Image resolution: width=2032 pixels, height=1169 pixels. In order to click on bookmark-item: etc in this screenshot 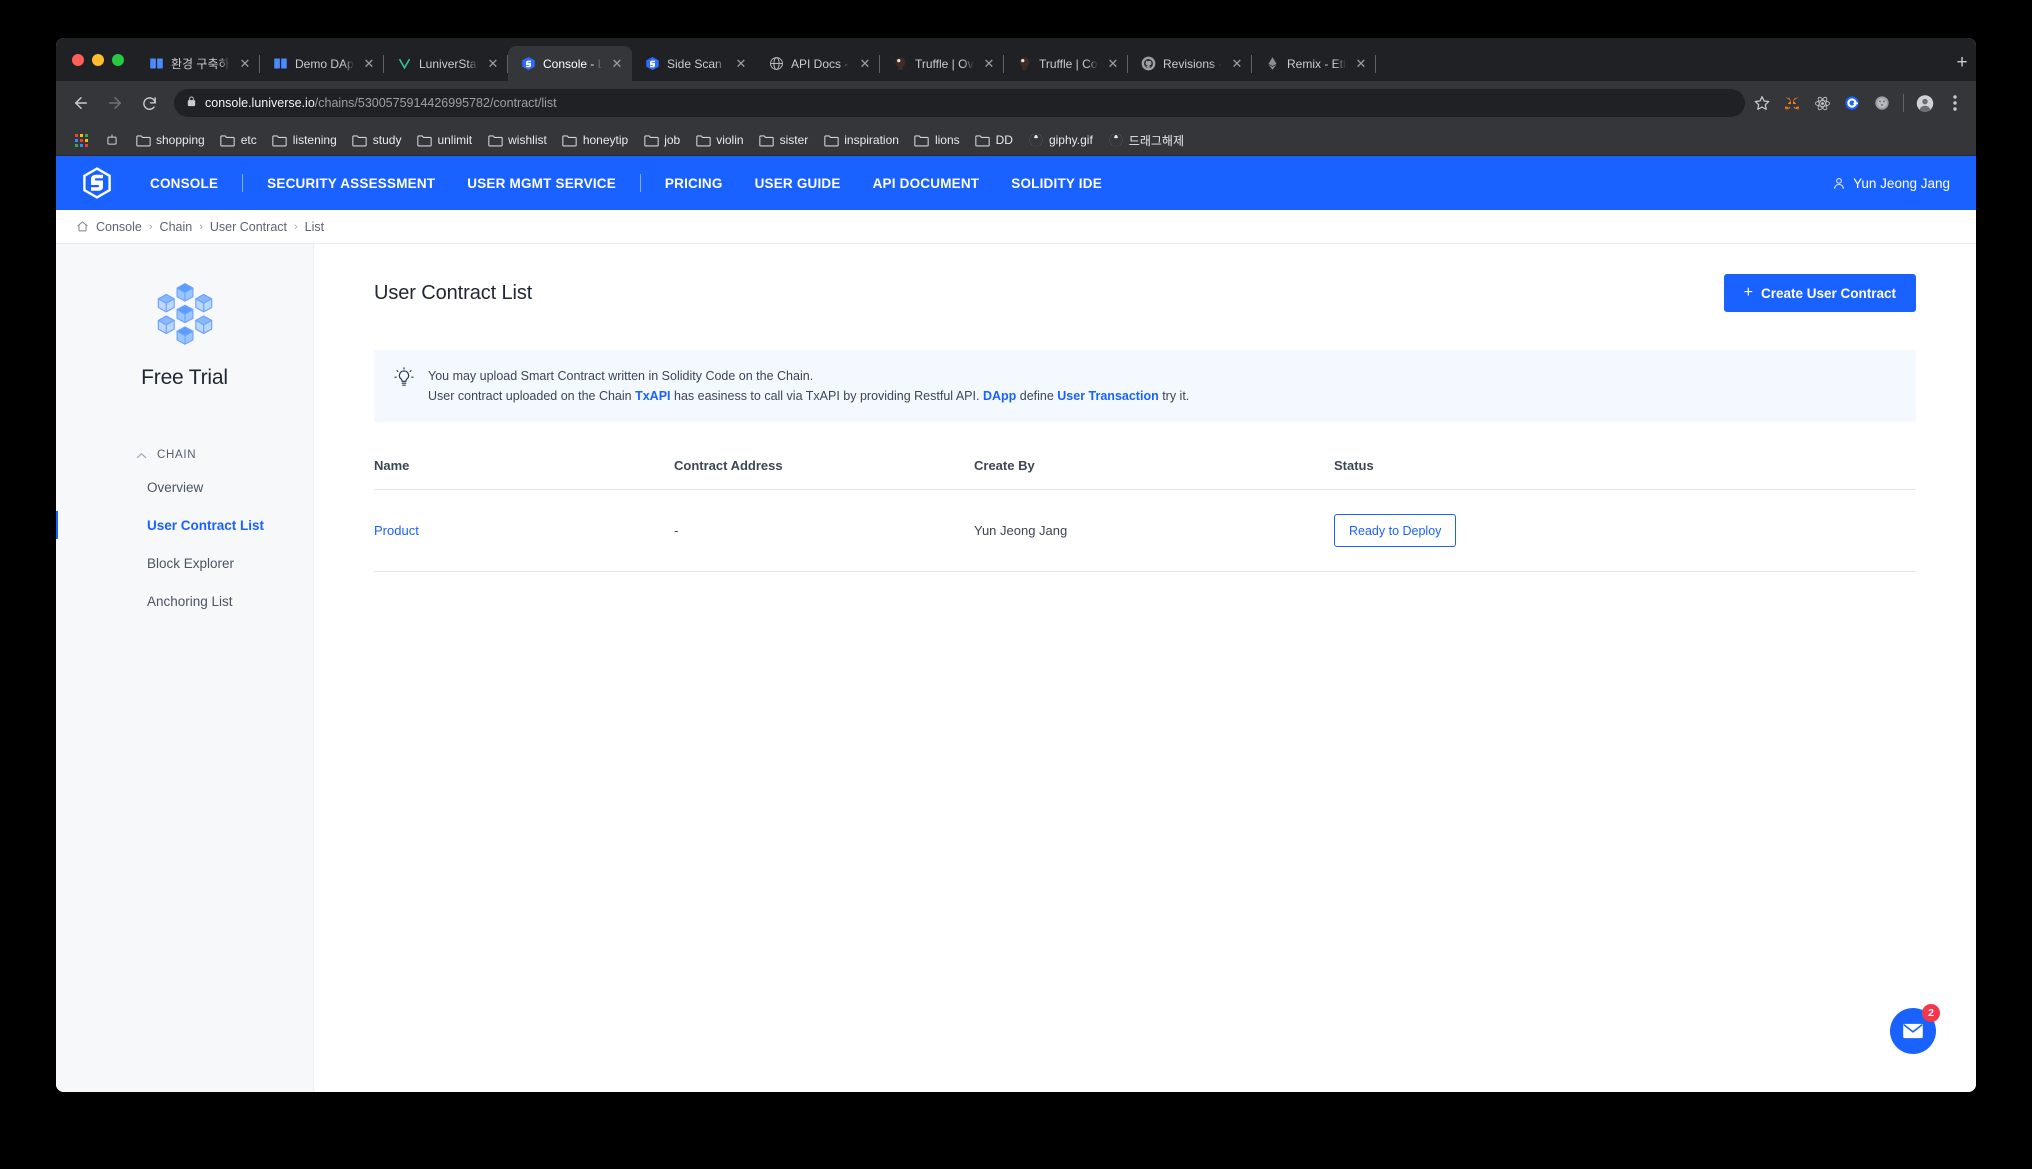, I will do `click(238, 140)`.